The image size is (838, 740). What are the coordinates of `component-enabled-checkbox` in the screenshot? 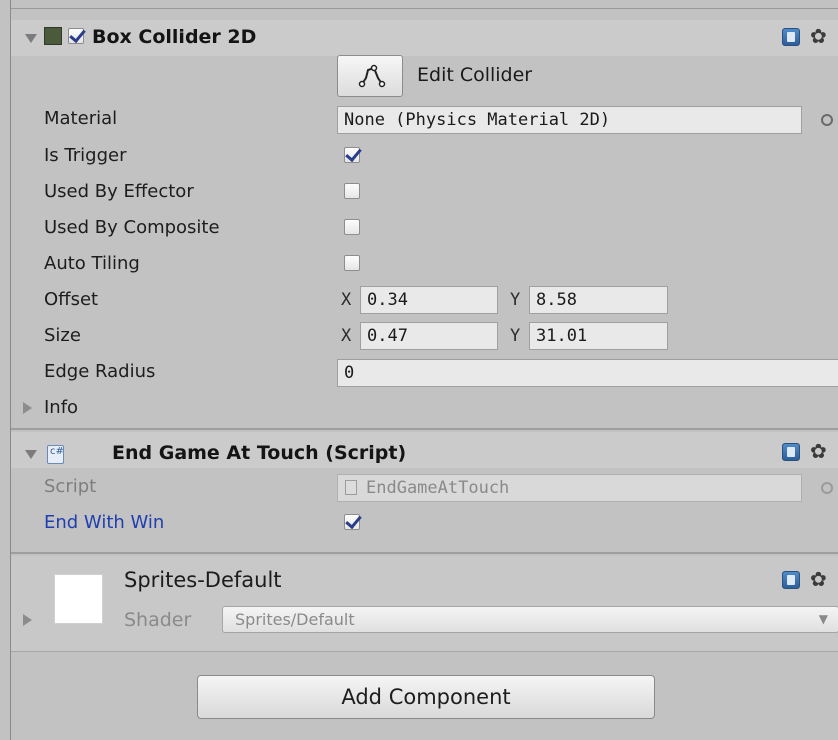 It's located at (76, 36).